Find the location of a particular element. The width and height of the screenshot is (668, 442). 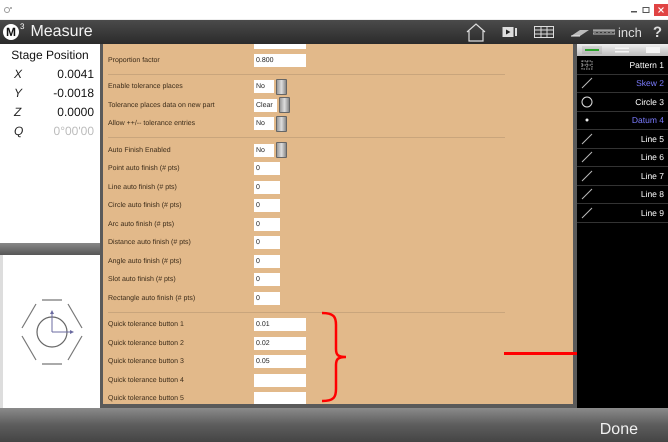

pattern-icon is located at coordinates (587, 64).